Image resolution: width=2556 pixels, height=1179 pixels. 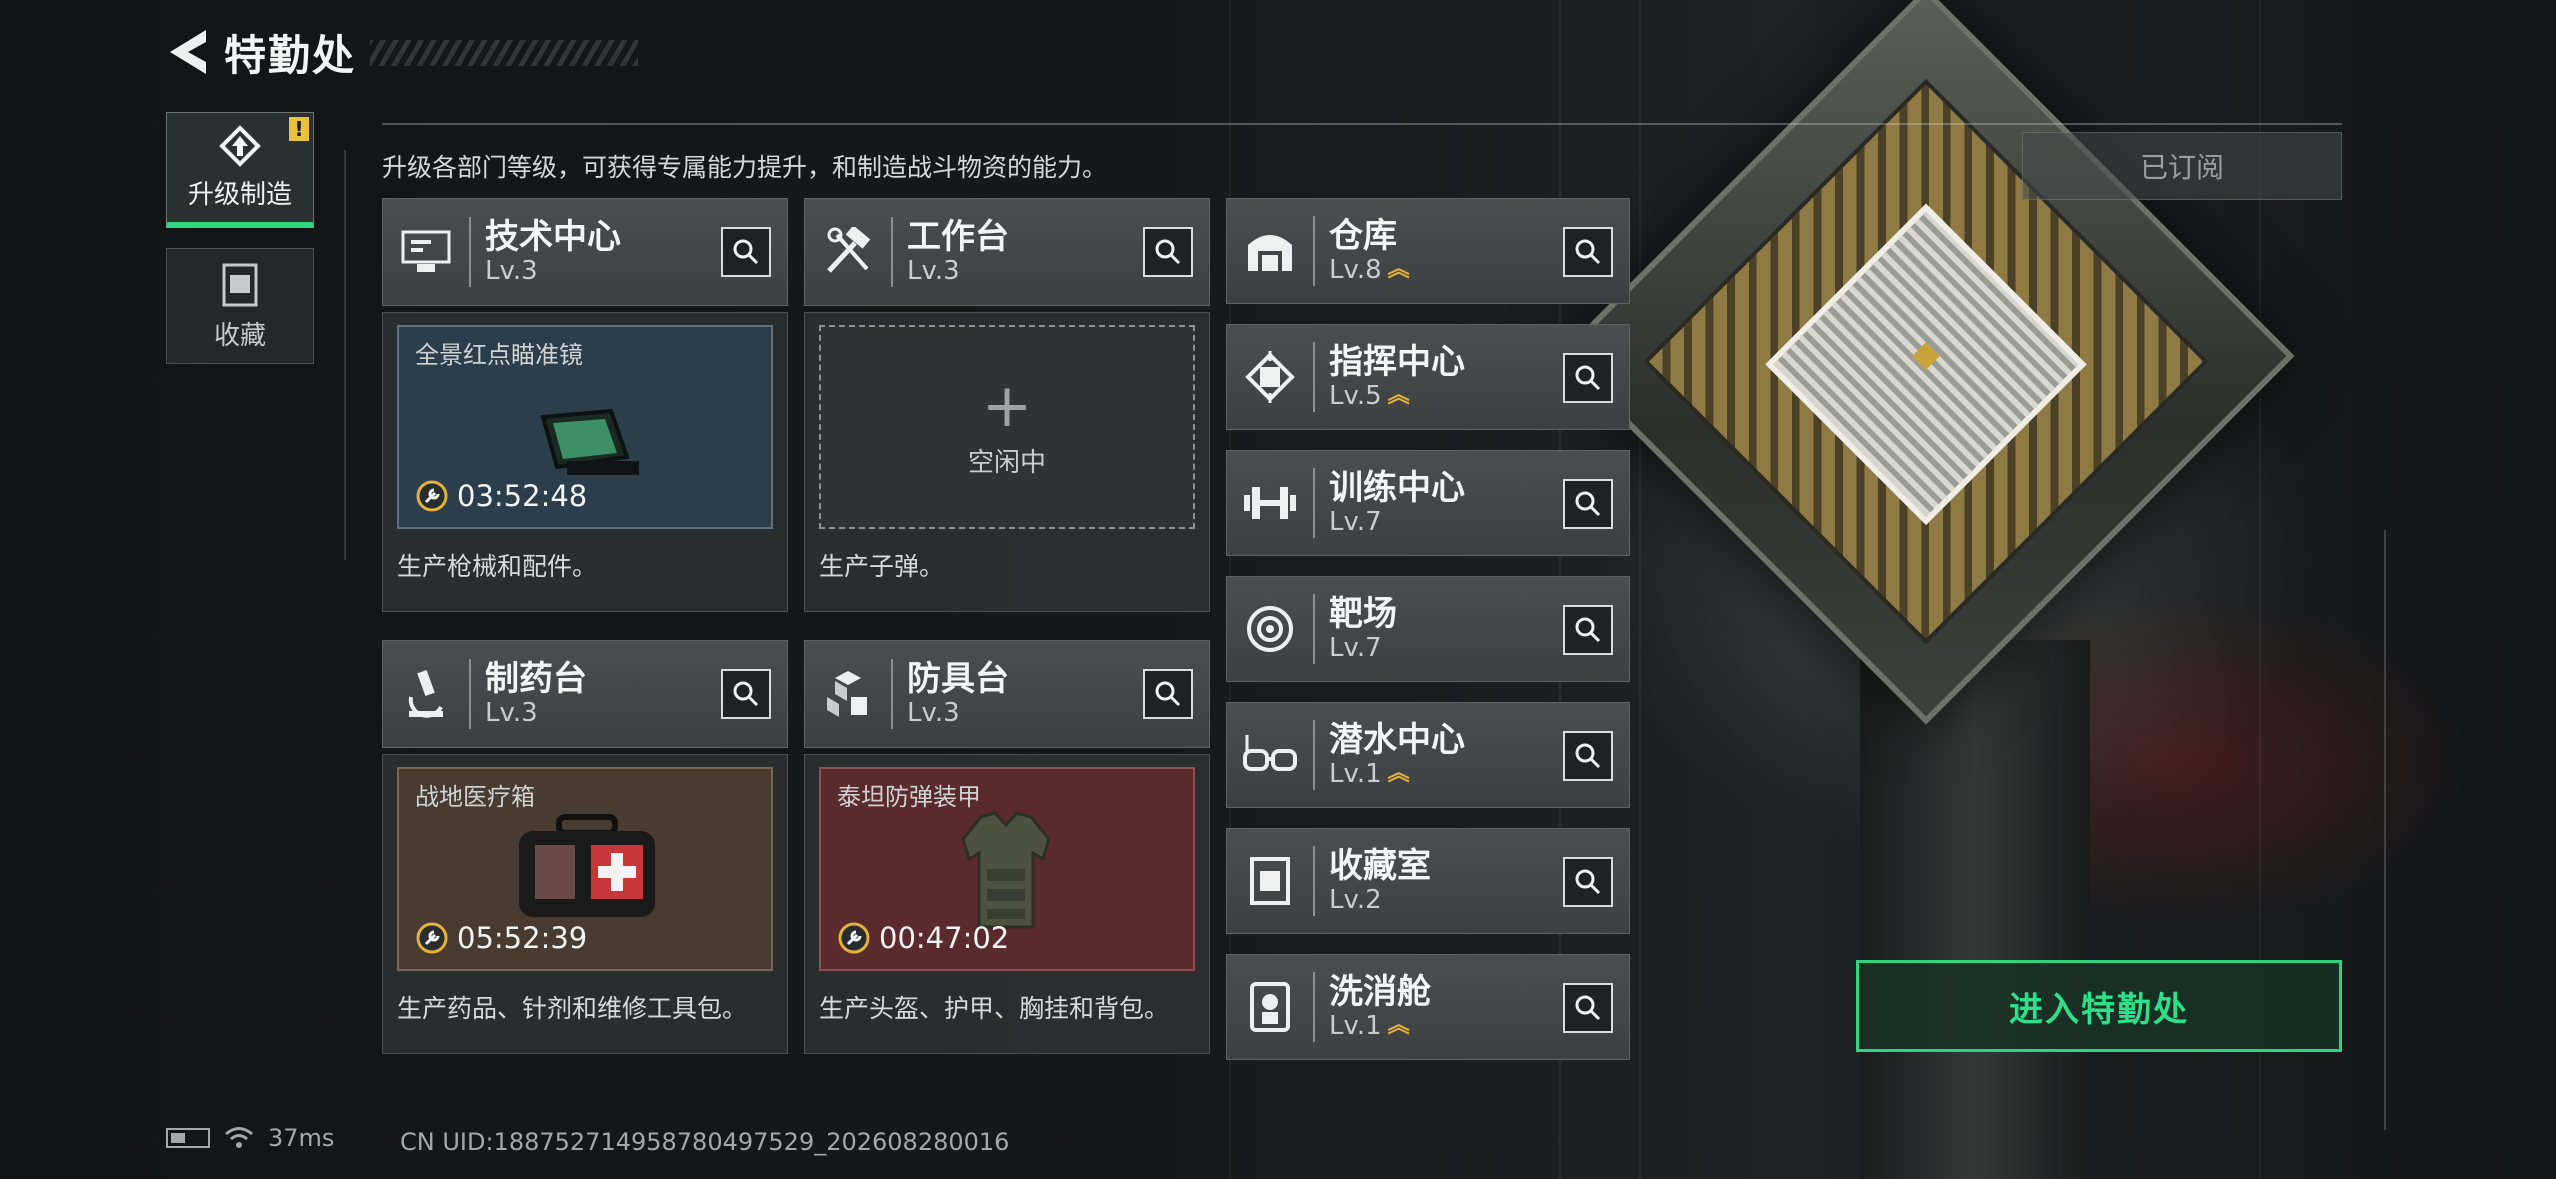 I want to click on production-card-tech-center: 全景红点瞄准镜 03:52:48 生产枪械和配件。, so click(x=585, y=462).